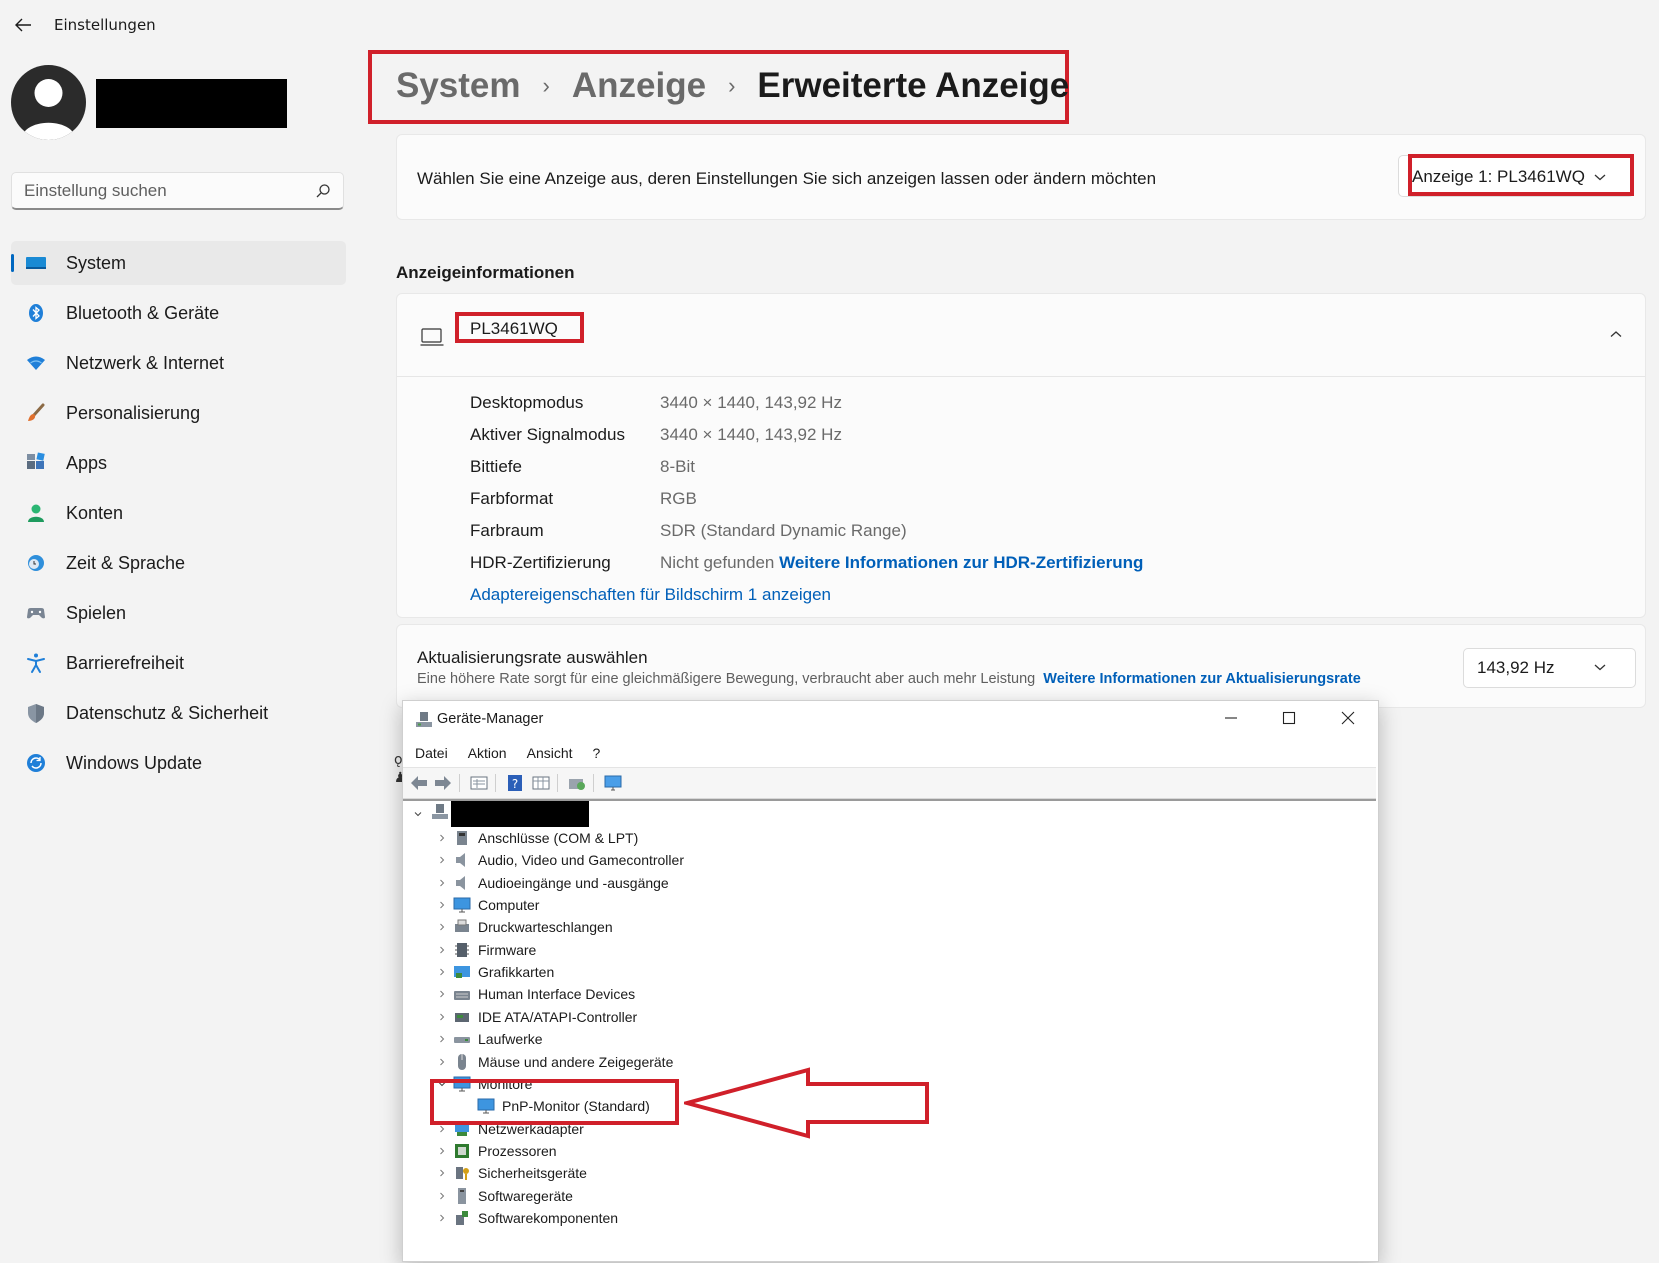  I want to click on tree-category: Softwaregeräte, so click(506, 1196).